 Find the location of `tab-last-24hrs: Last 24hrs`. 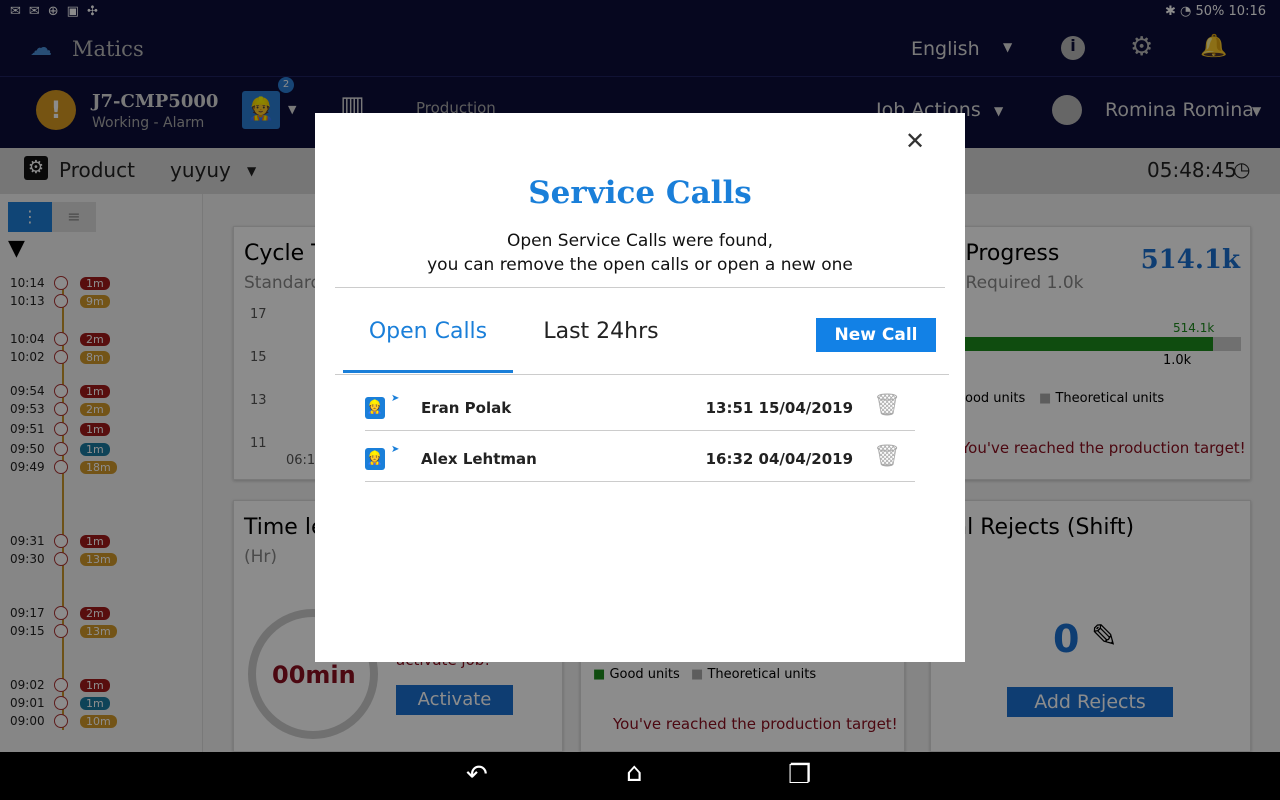

tab-last-24hrs: Last 24hrs is located at coordinates (601, 331).